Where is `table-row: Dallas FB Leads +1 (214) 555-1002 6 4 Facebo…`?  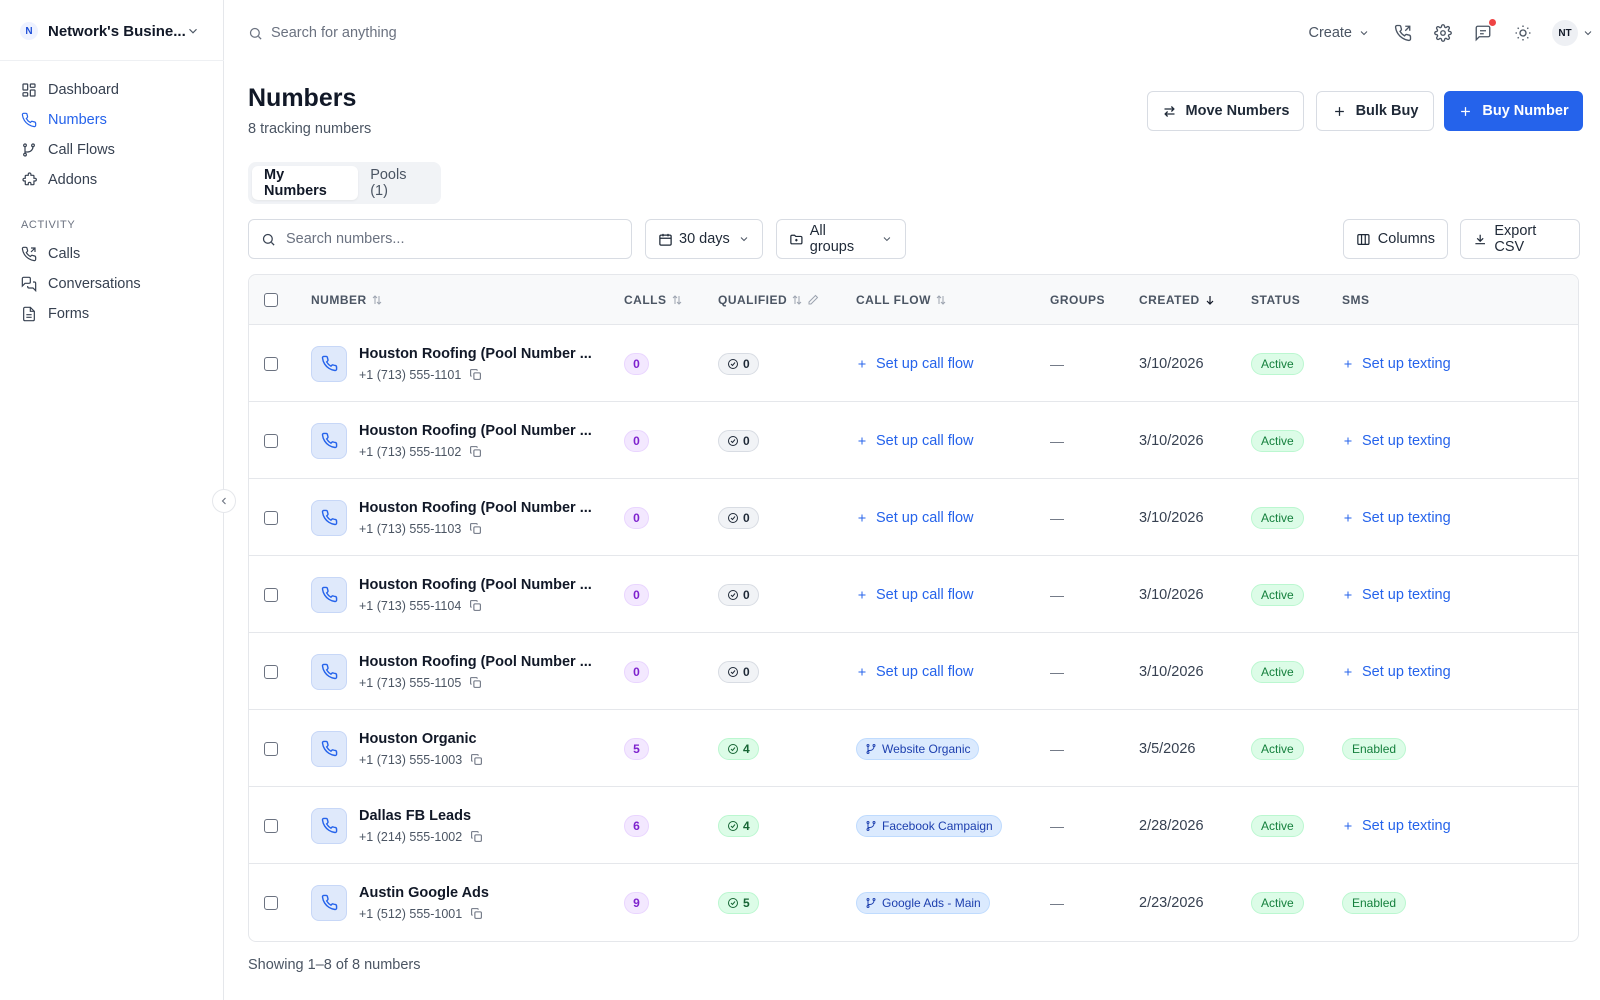
table-row: Dallas FB Leads +1 (214) 555-1002 6 4 Facebo… is located at coordinates (913, 825).